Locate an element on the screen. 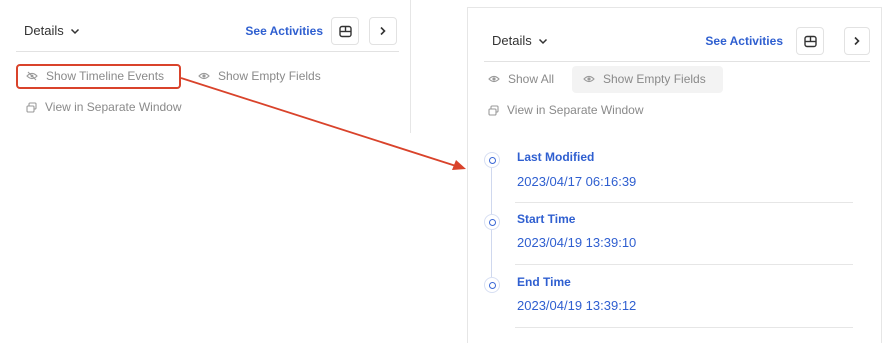 The image size is (887, 343). timeline-value: 2023/04/19 13:39:10 is located at coordinates (577, 242).